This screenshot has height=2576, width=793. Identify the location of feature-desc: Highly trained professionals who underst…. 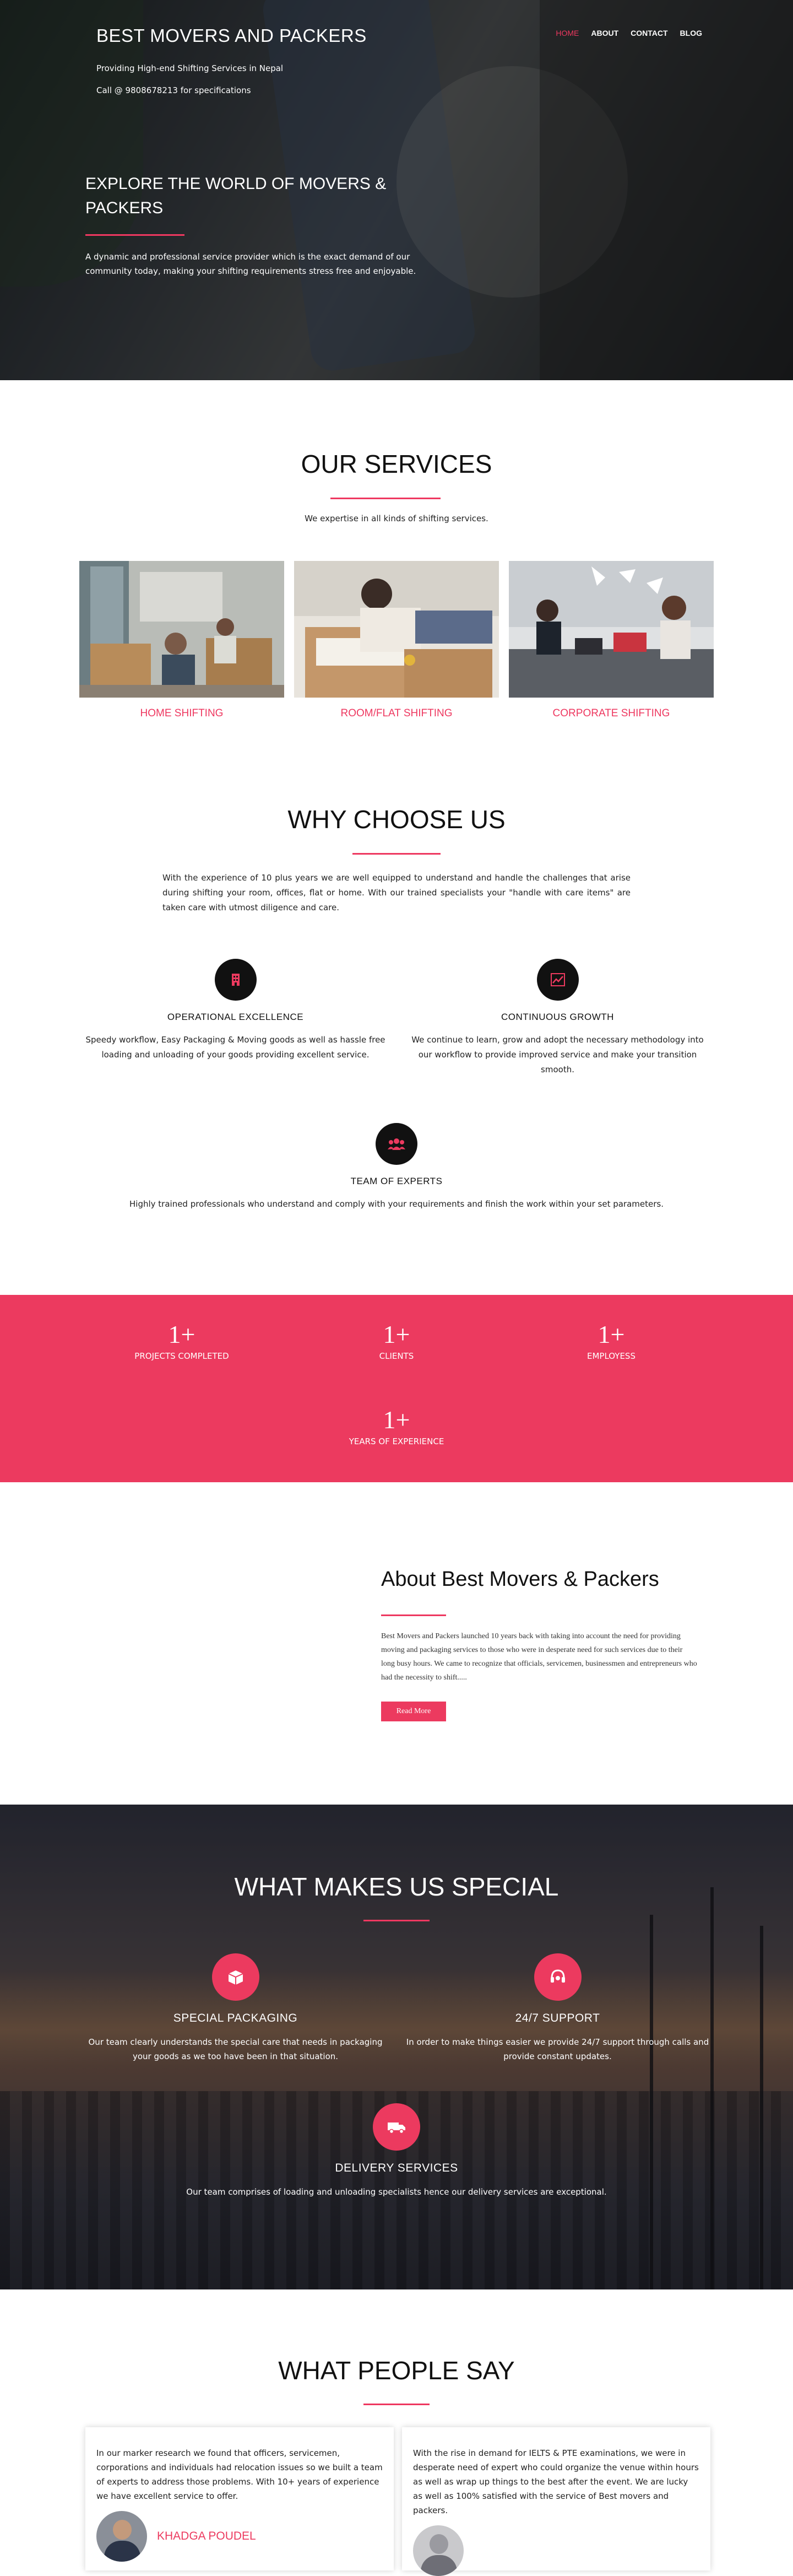
(397, 1204).